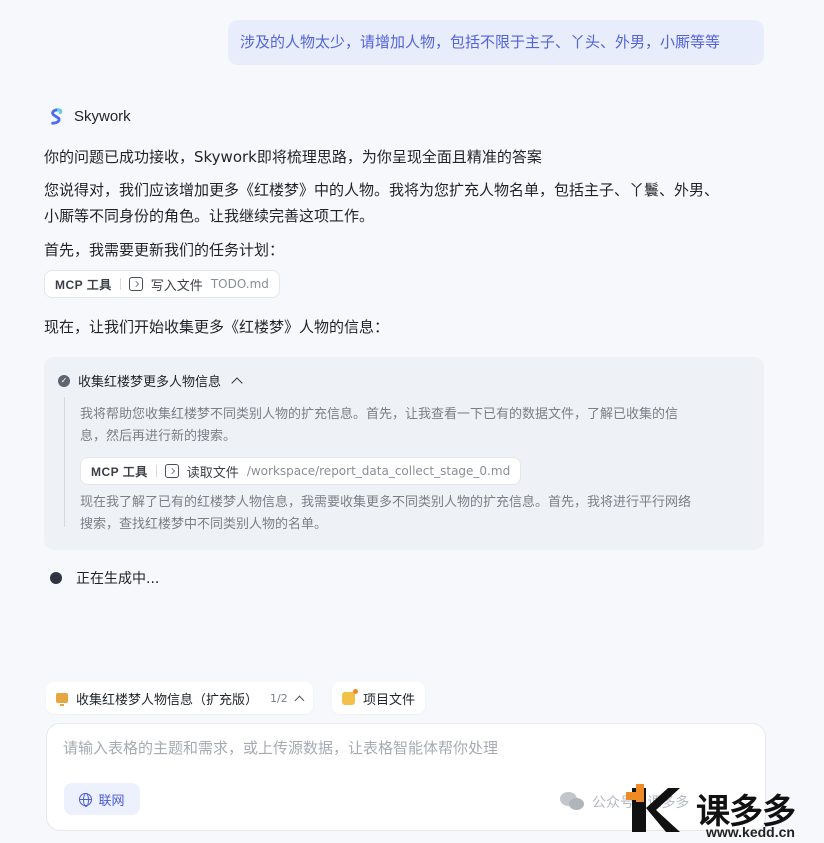  I want to click on wechat-icon, so click(573, 802).